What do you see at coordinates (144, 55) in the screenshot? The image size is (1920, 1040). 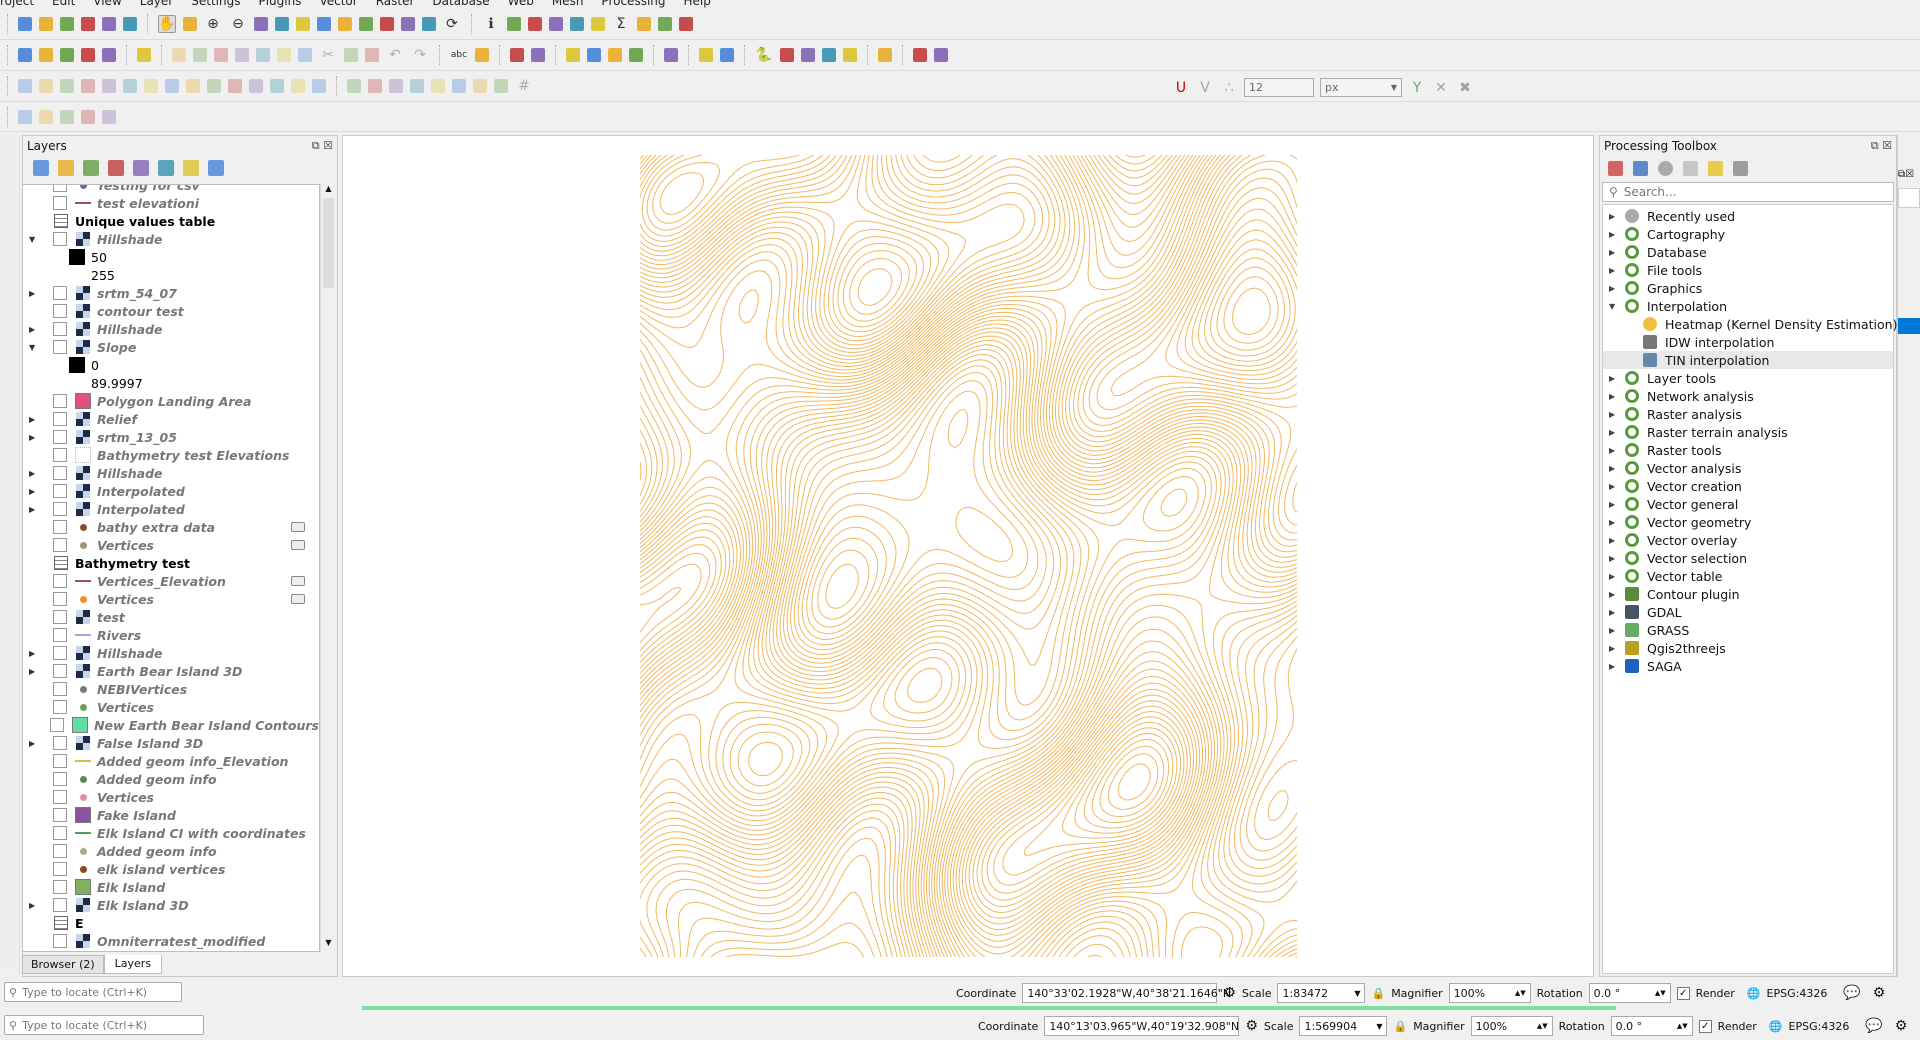 I see `georeferencer-icon` at bounding box center [144, 55].